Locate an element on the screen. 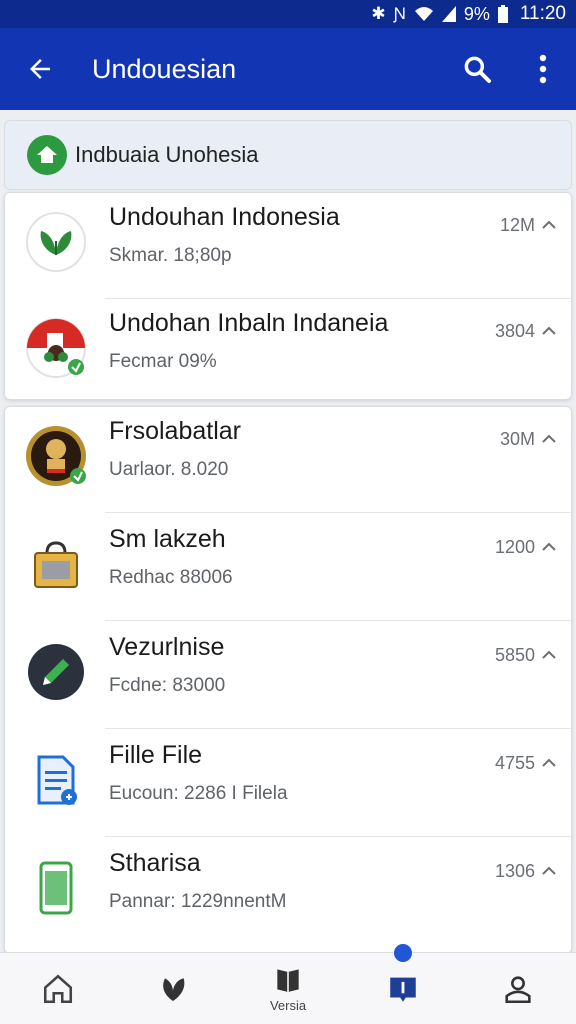 This screenshot has width=576, height=1024. signal-icon is located at coordinates (448, 14).